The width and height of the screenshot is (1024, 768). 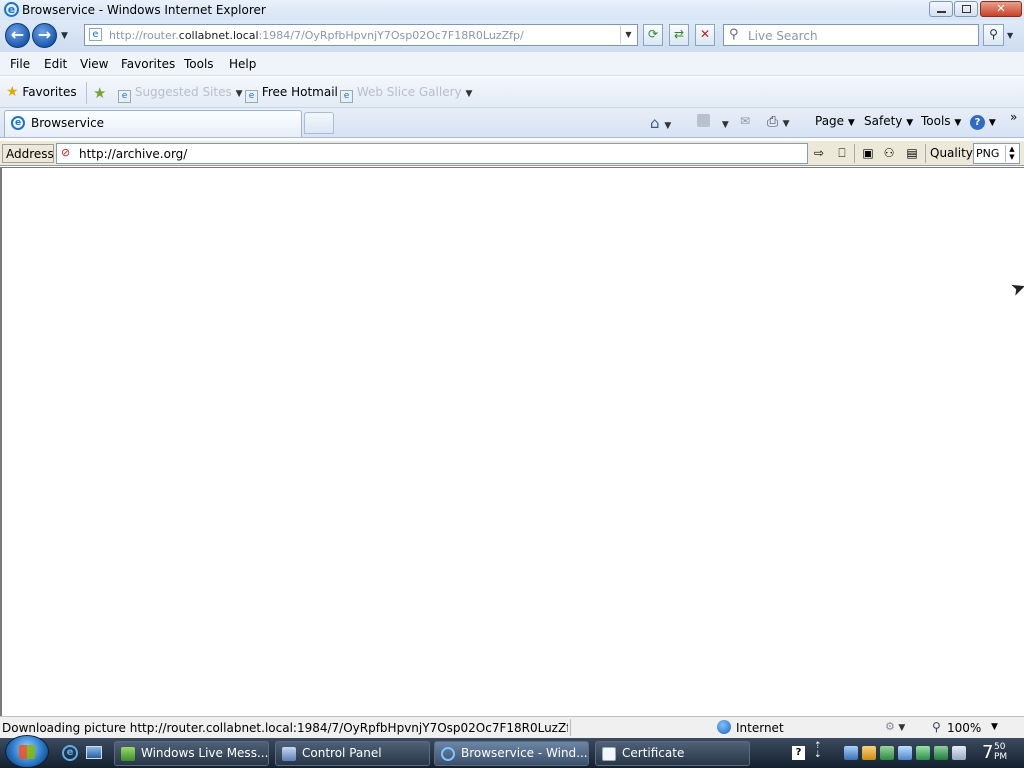 What do you see at coordinates (830, 121) in the screenshot?
I see `page-menu-label: Page` at bounding box center [830, 121].